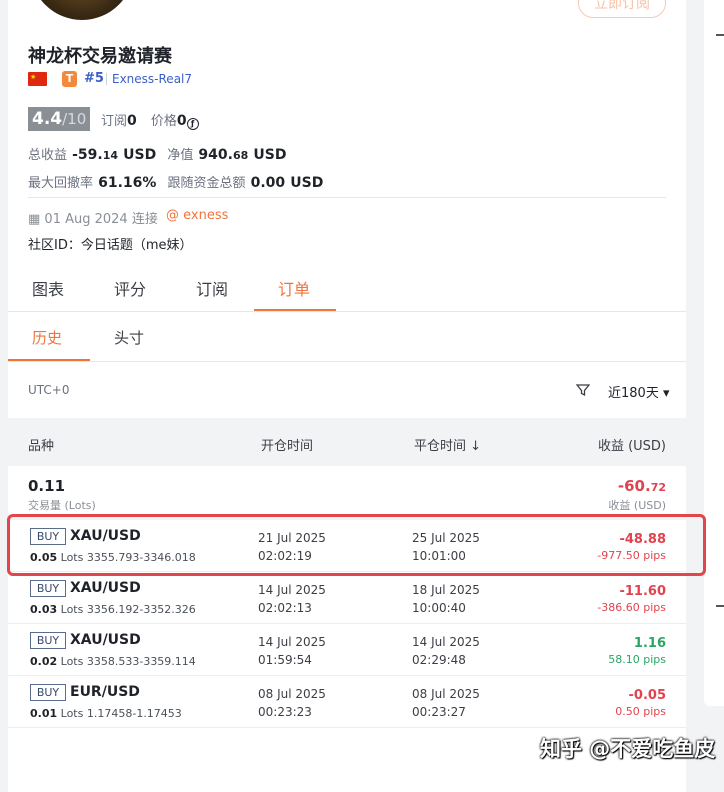 This screenshot has width=724, height=792. What do you see at coordinates (69, 79) in the screenshot?
I see `tier-badge: T` at bounding box center [69, 79].